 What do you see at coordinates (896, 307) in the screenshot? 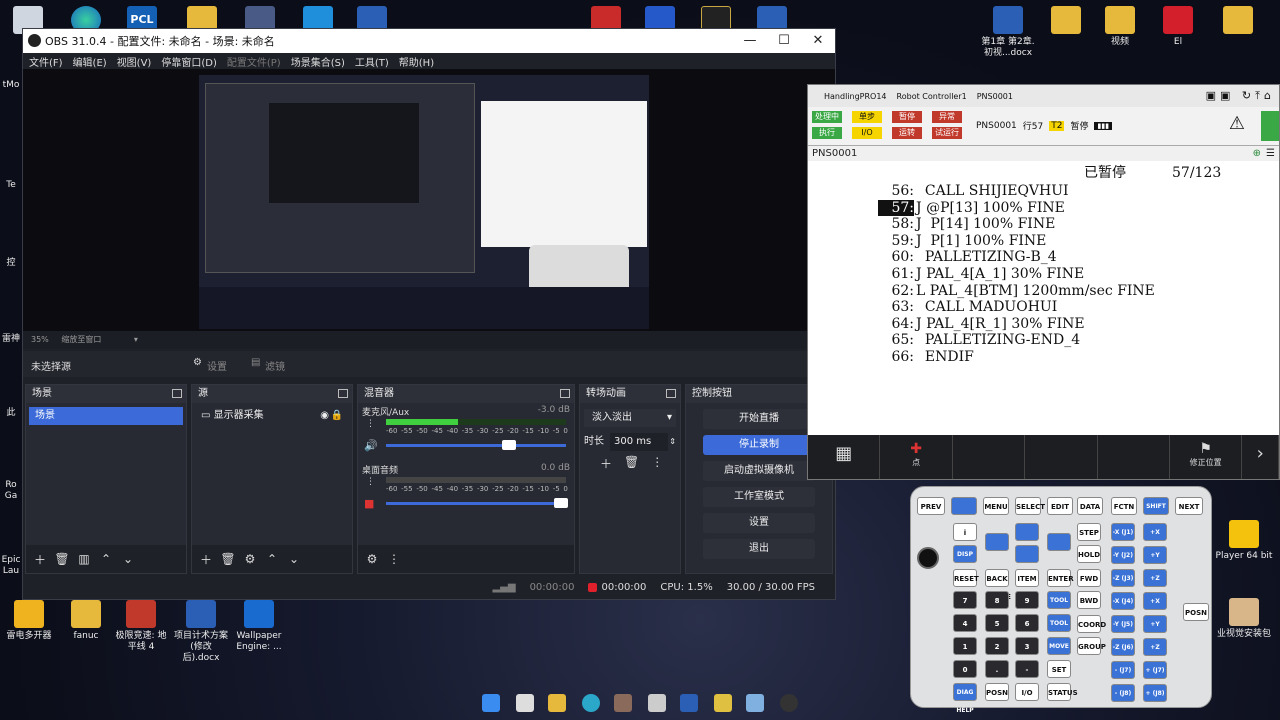
I see `program-line-number: 63:` at bounding box center [896, 307].